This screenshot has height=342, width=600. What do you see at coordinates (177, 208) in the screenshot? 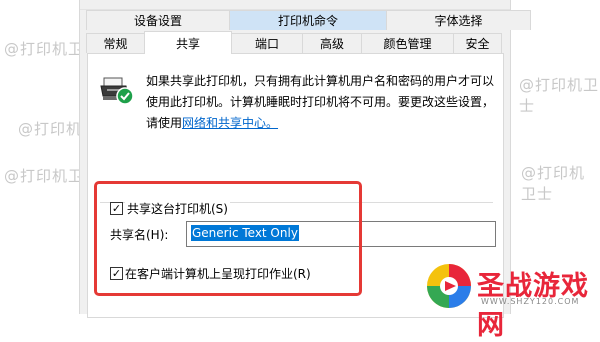
I see `share-printer-label: 共享这台打印机(S)` at bounding box center [177, 208].